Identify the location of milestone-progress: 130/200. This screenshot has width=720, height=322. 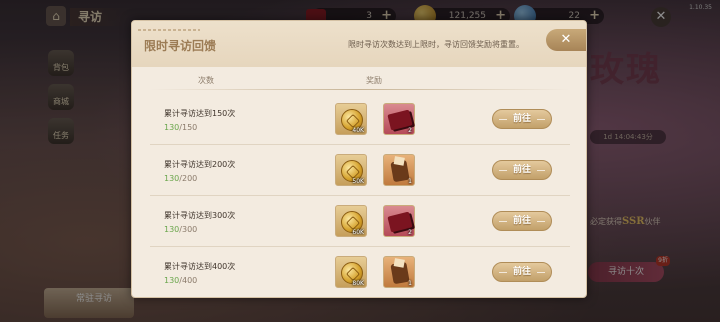
(180, 178).